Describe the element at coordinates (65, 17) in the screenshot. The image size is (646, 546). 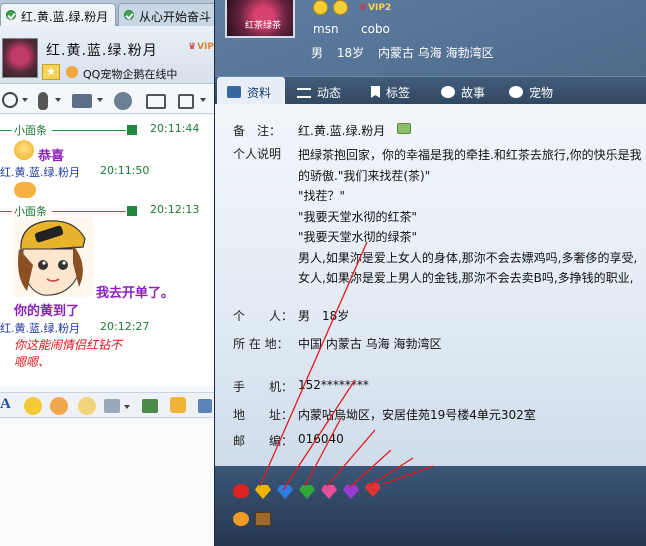
I see `chat-tab-label: 红.黄.蓝.绿.粉月` at that location.